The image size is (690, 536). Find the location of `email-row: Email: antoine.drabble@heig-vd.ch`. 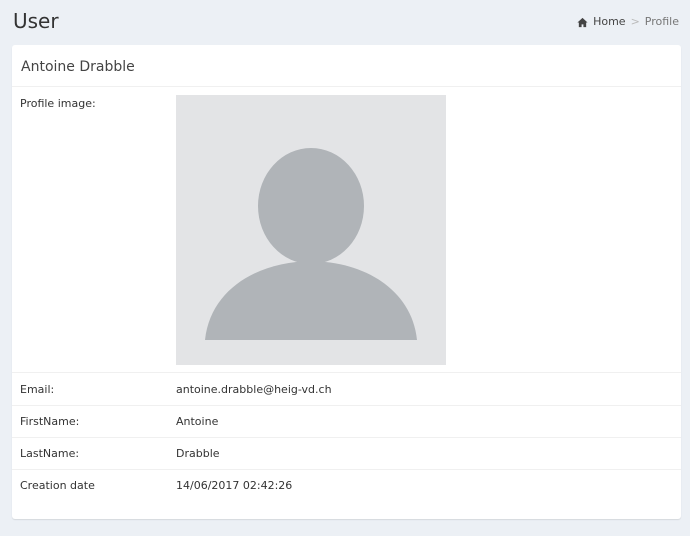

email-row: Email: antoine.drabble@heig-vd.ch is located at coordinates (346, 388).